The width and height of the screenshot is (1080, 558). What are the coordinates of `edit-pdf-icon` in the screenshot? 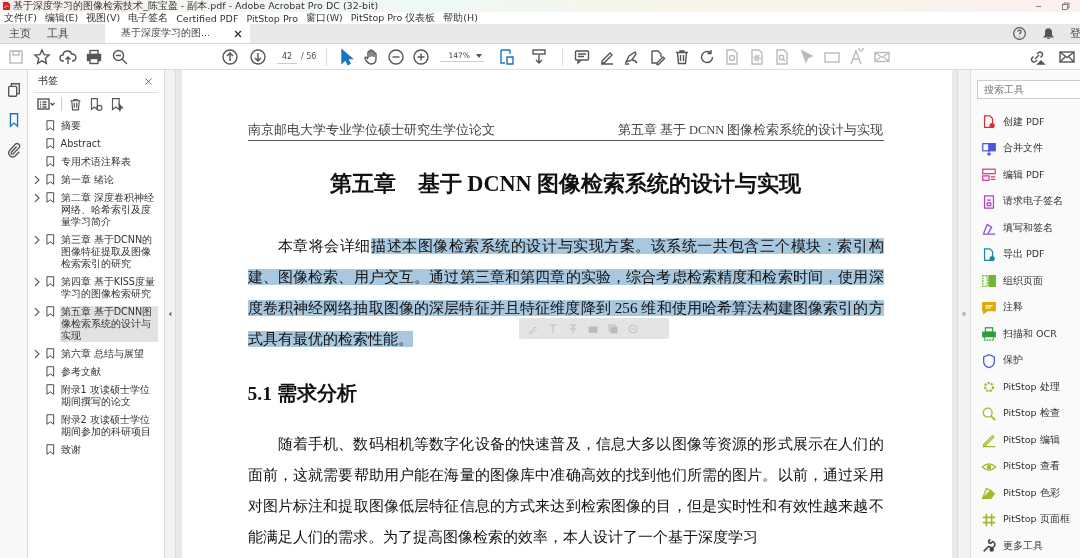 It's located at (989, 175).